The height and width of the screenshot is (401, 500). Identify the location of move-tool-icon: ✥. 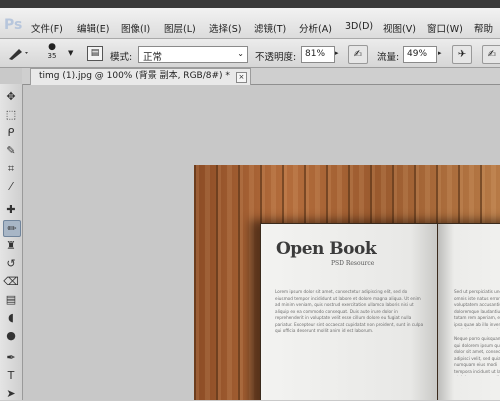
(11, 96).